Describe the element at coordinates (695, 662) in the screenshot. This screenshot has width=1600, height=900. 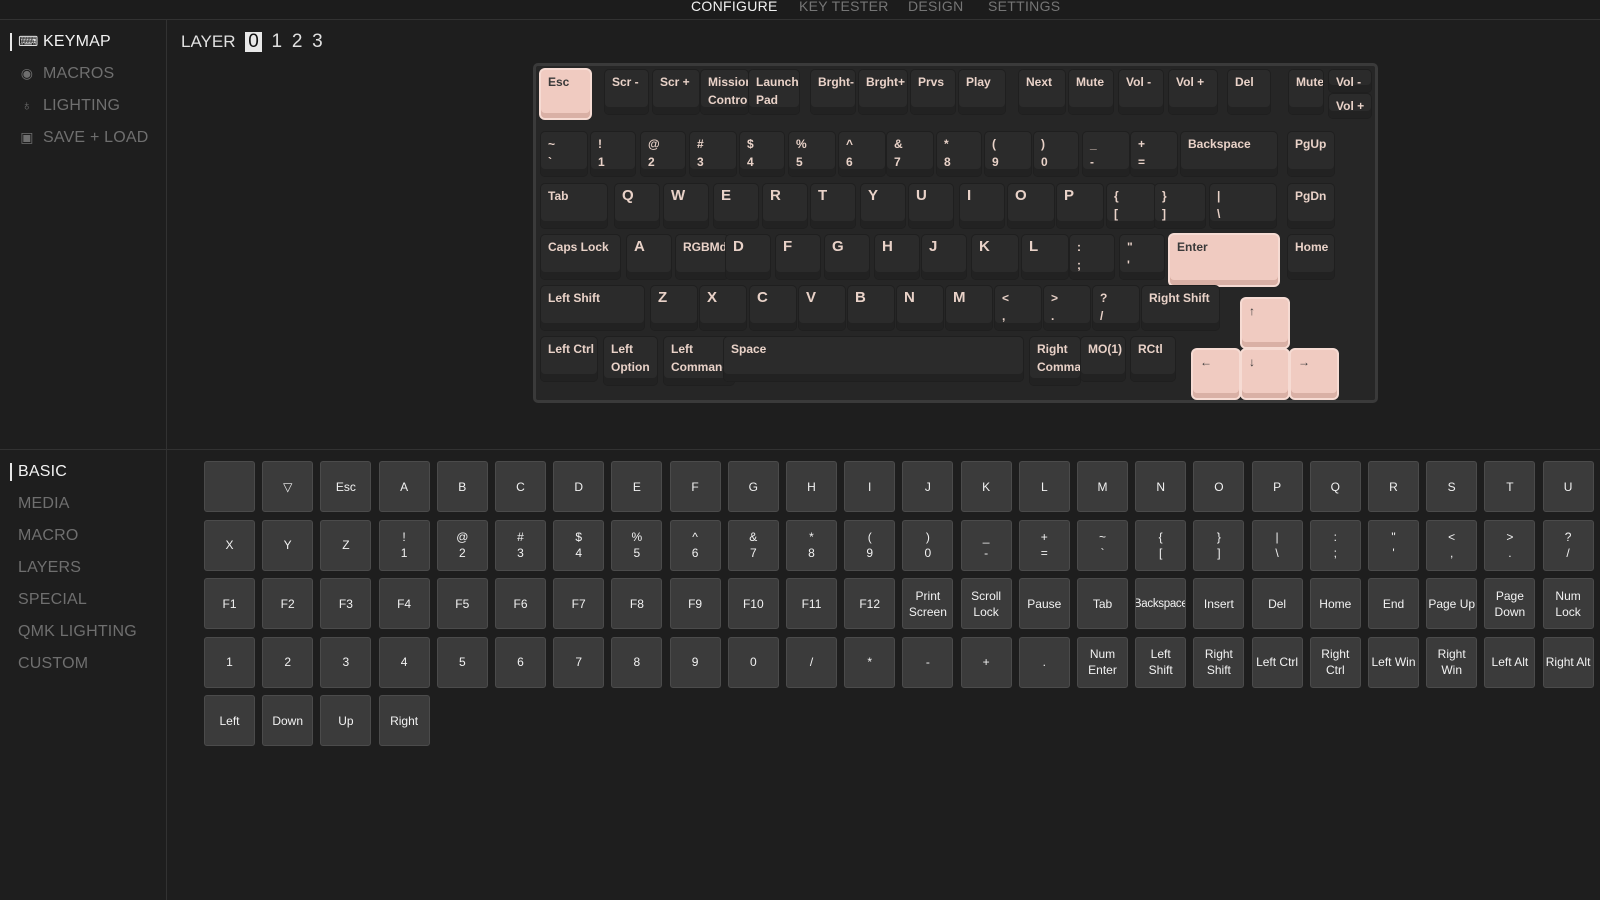
I see `keycode-button: 9` at that location.